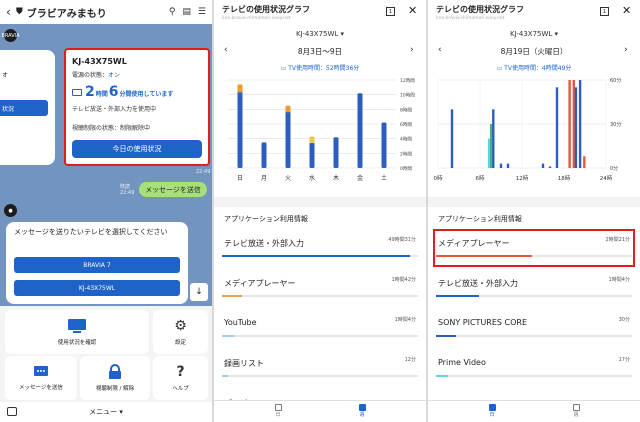 Image resolution: width=640 pixels, height=422 pixels. Describe the element at coordinates (66, 14) in the screenshot. I see `chat-title: ブラビアみまもり` at that location.